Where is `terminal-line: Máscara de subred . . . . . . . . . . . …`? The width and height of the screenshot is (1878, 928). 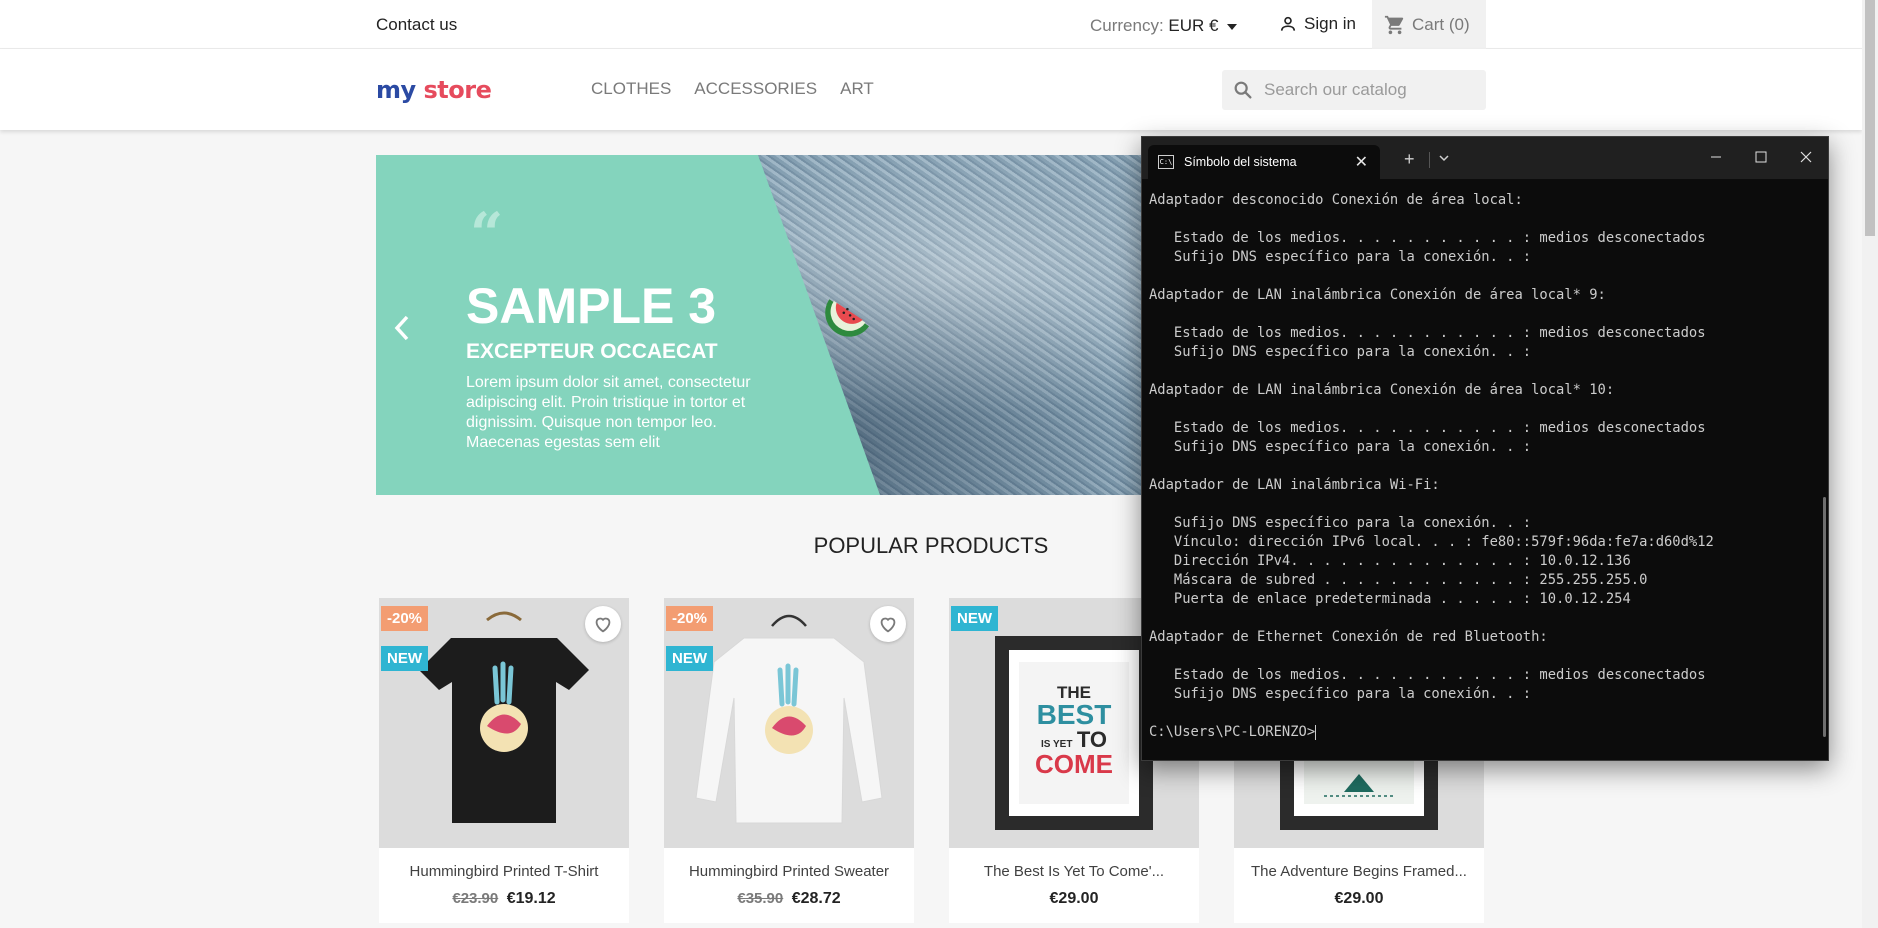
terminal-line: Máscara de subred . . . . . . . . . . . … is located at coordinates (1398, 580).